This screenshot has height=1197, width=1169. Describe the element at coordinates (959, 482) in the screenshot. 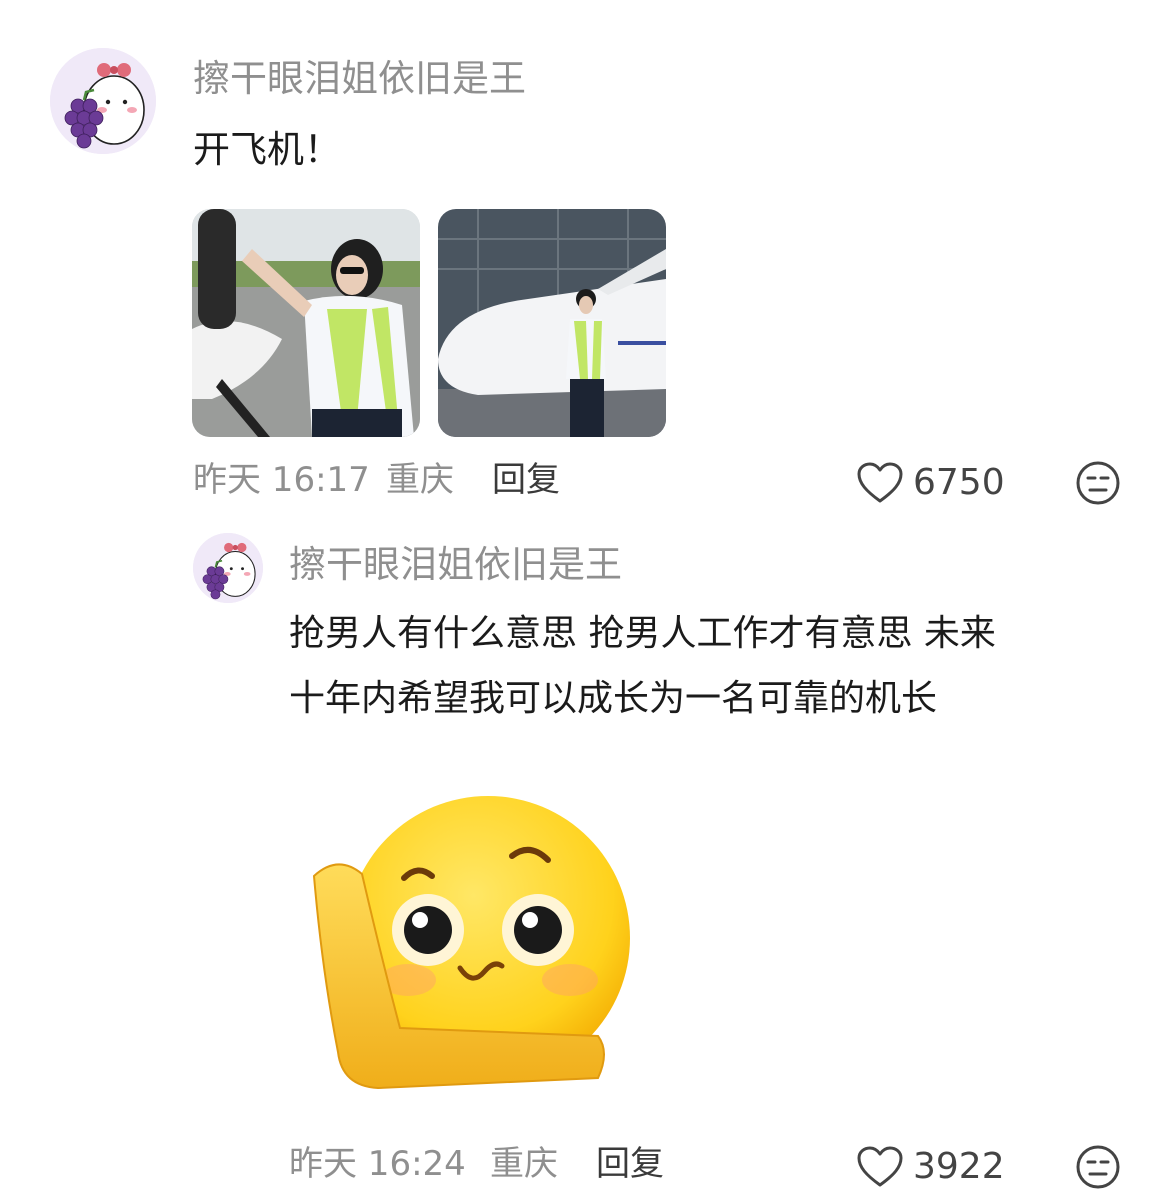

I see `like-count: 6750` at that location.